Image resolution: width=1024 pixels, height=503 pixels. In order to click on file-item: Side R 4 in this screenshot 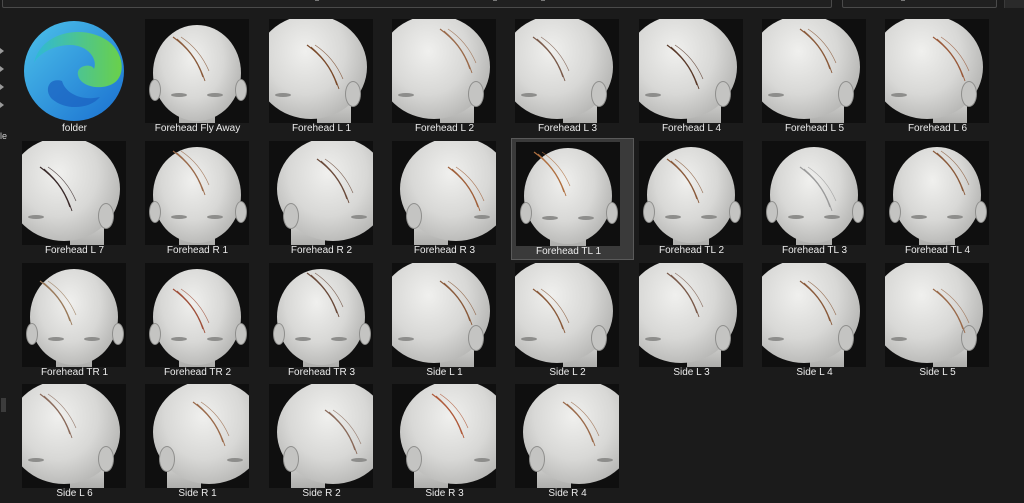, I will do `click(572, 442)`.